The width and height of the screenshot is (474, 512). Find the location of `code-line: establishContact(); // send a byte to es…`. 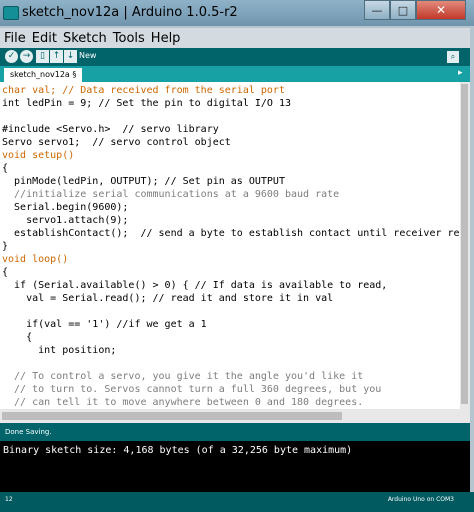

code-line: establishContact(); // send a byte to es… is located at coordinates (231, 233).